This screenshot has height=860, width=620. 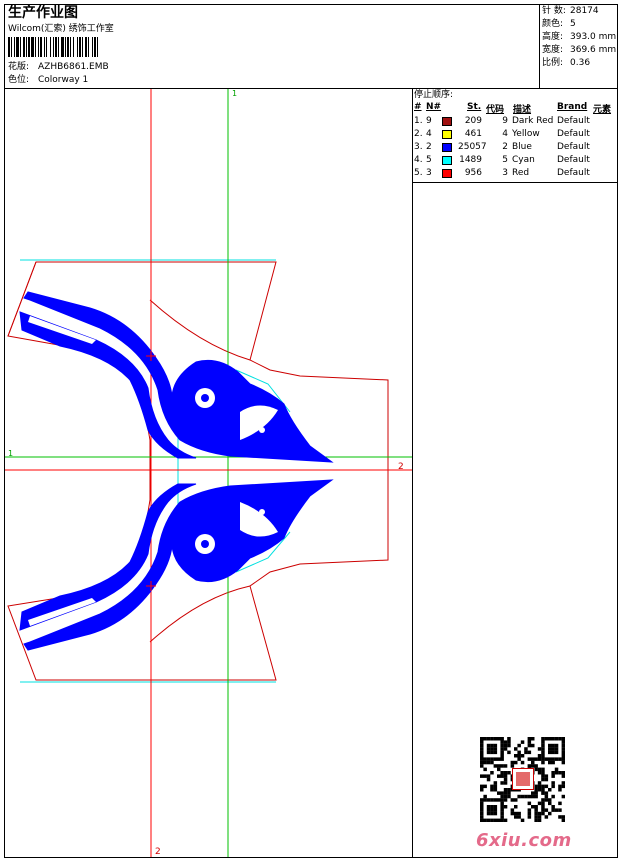 What do you see at coordinates (429, 121) in the screenshot?
I see `row-needle: 9` at bounding box center [429, 121].